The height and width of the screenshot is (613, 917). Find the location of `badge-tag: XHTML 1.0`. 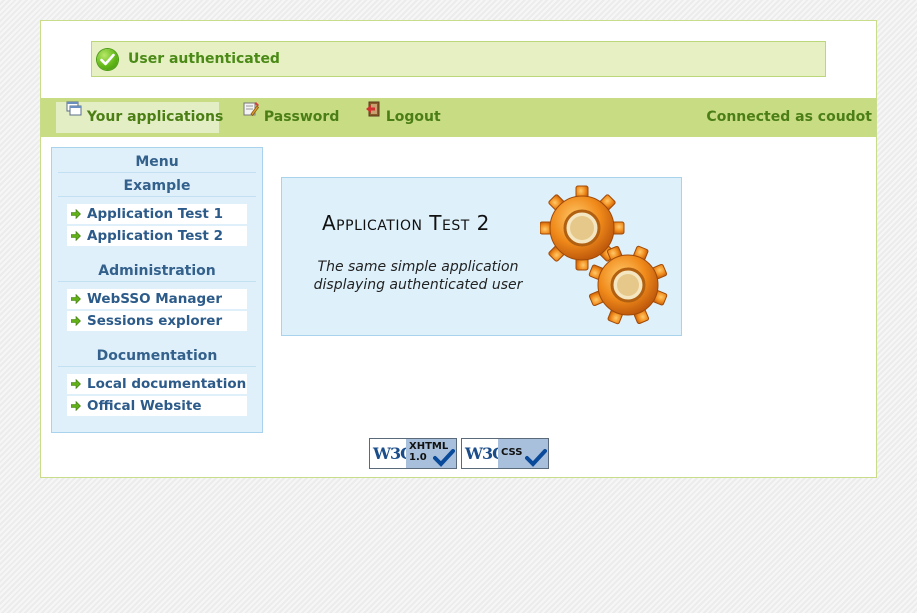

badge-tag: XHTML 1.0 is located at coordinates (431, 453).